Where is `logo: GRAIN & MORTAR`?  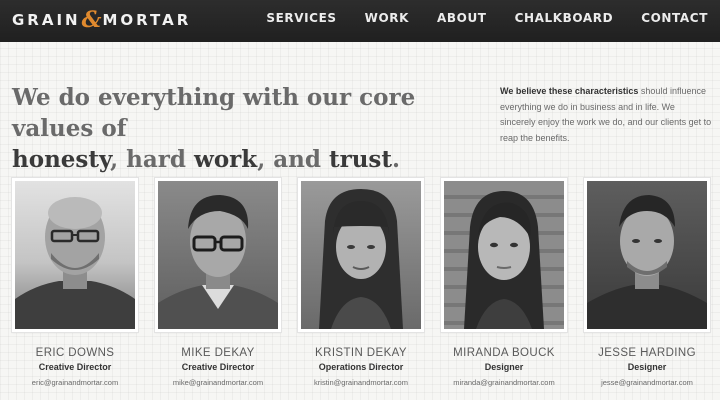 logo: GRAIN & MORTAR is located at coordinates (102, 20).